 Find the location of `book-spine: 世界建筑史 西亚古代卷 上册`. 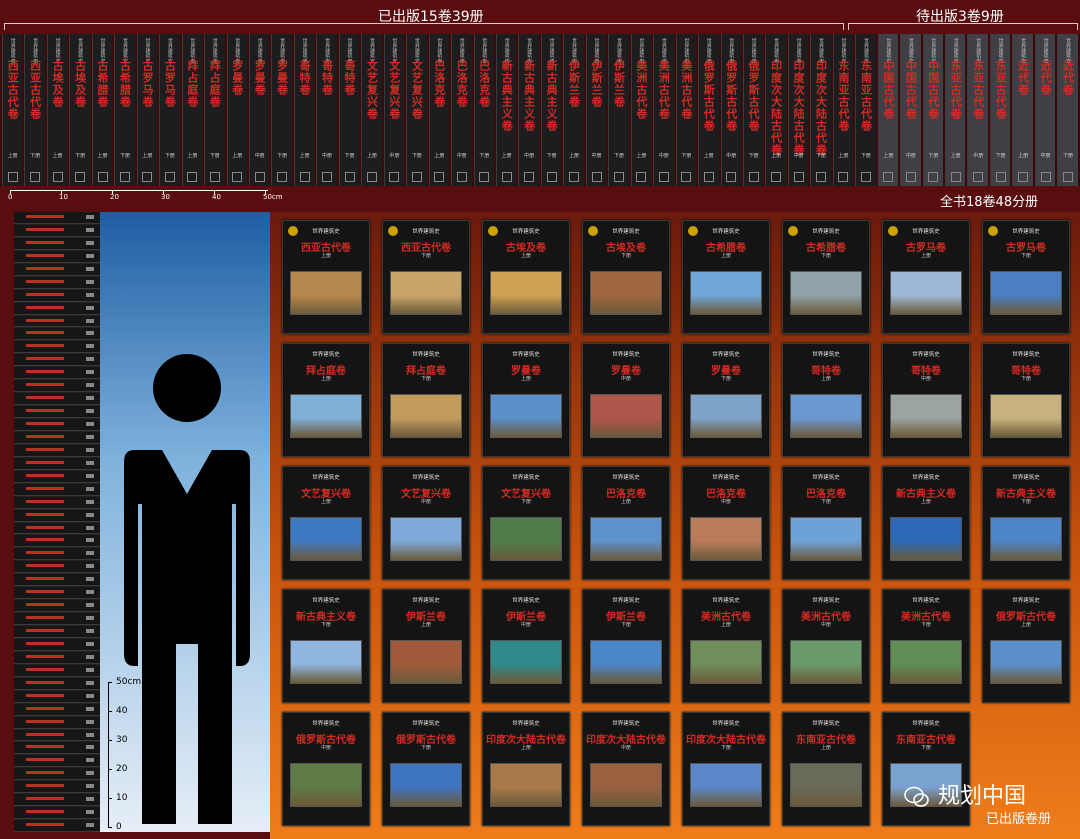

book-spine: 世界建筑史 西亚古代卷 上册 is located at coordinates (12, 110).